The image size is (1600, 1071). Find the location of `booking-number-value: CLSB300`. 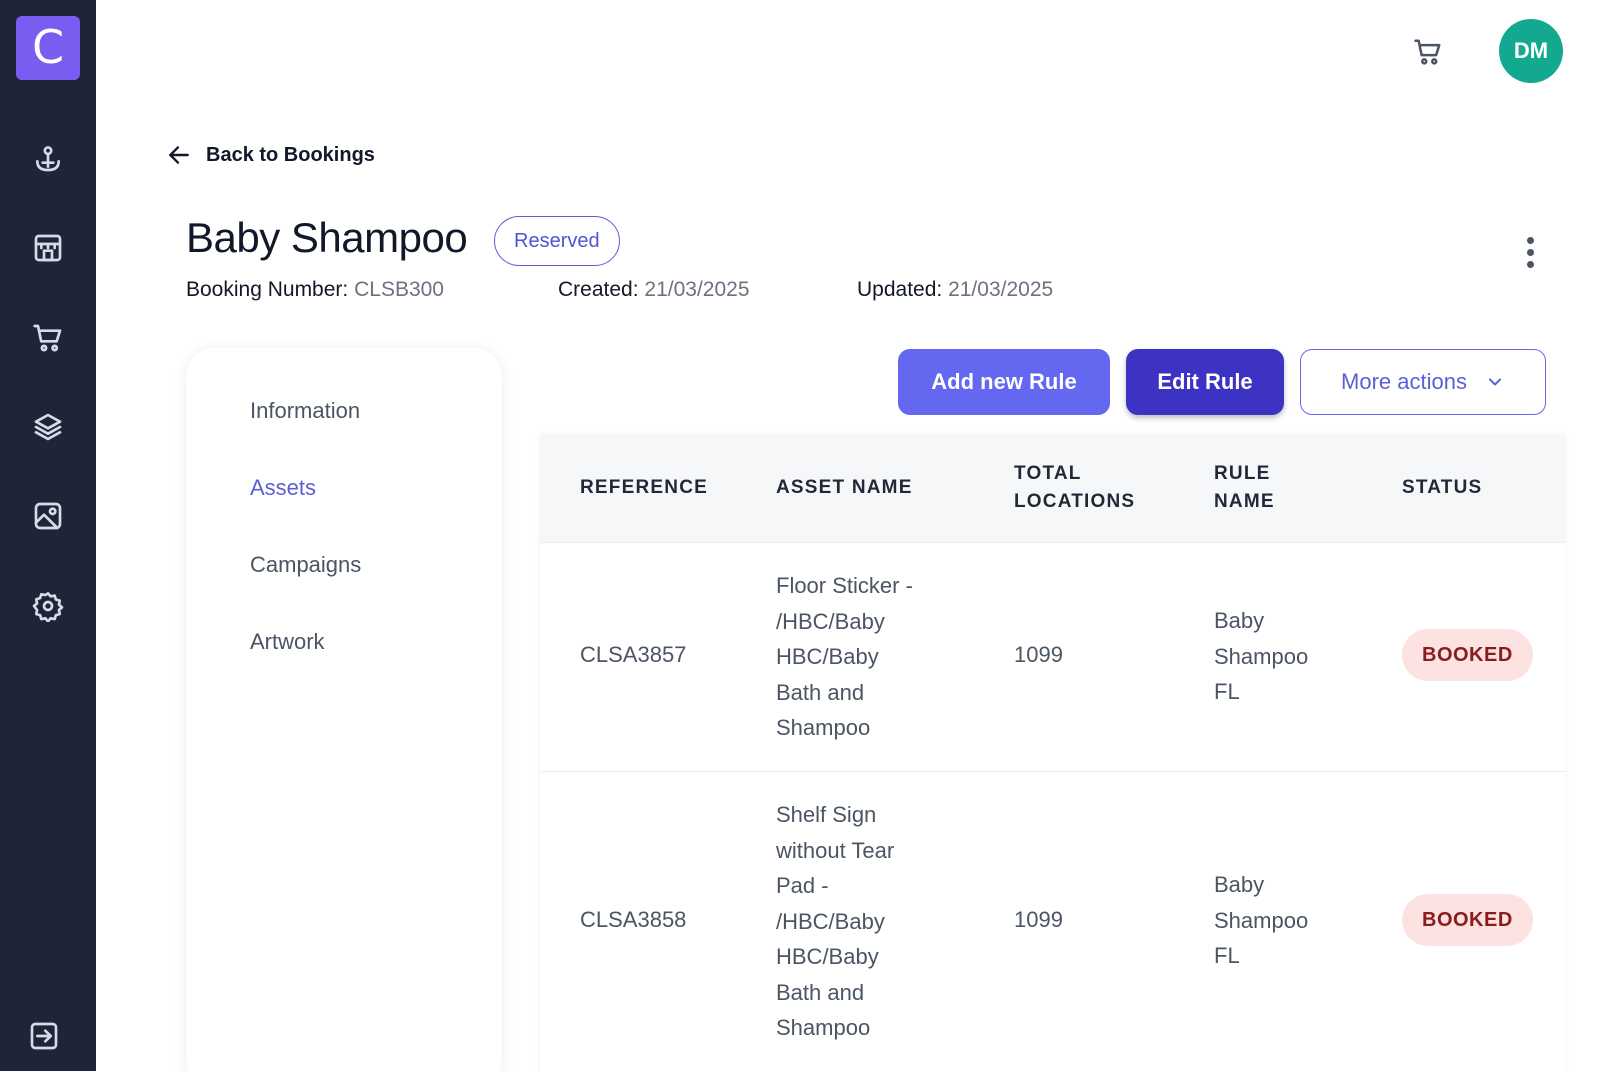

booking-number-value: CLSB300 is located at coordinates (399, 289).